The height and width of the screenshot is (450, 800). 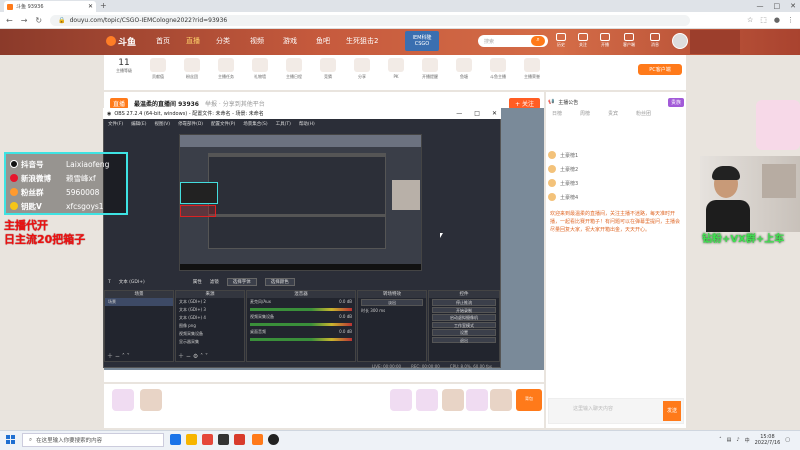 I want to click on settings-button: 设置, so click(x=464, y=332).